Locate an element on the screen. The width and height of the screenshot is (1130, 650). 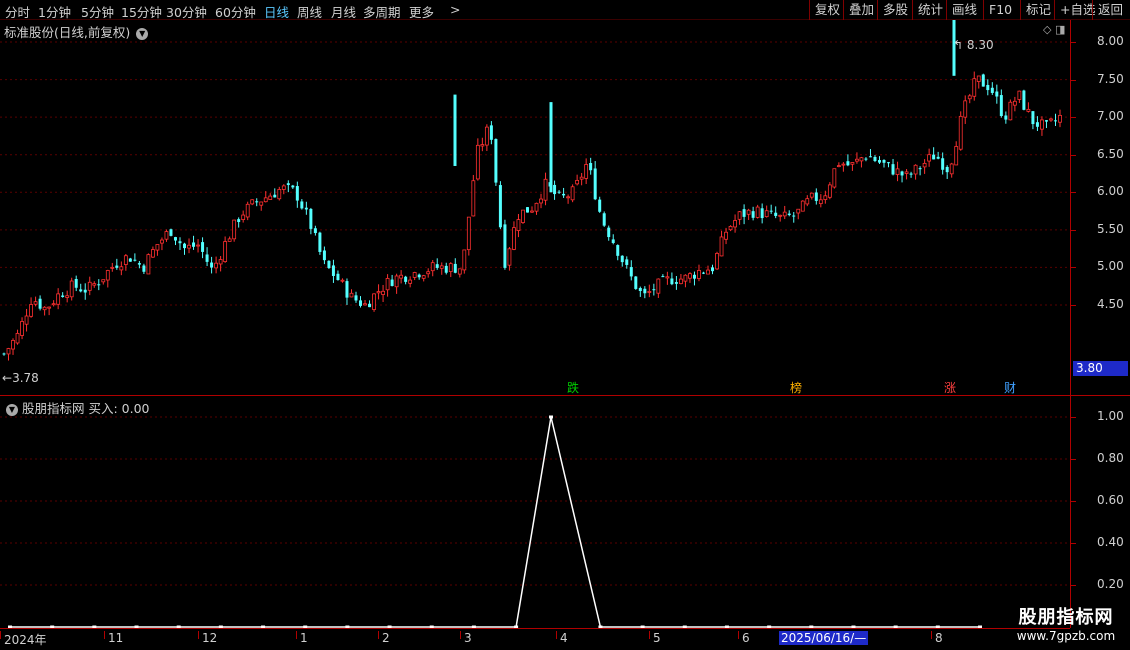
timeframe-tab-8: 月线 is located at coordinates (343, 11).